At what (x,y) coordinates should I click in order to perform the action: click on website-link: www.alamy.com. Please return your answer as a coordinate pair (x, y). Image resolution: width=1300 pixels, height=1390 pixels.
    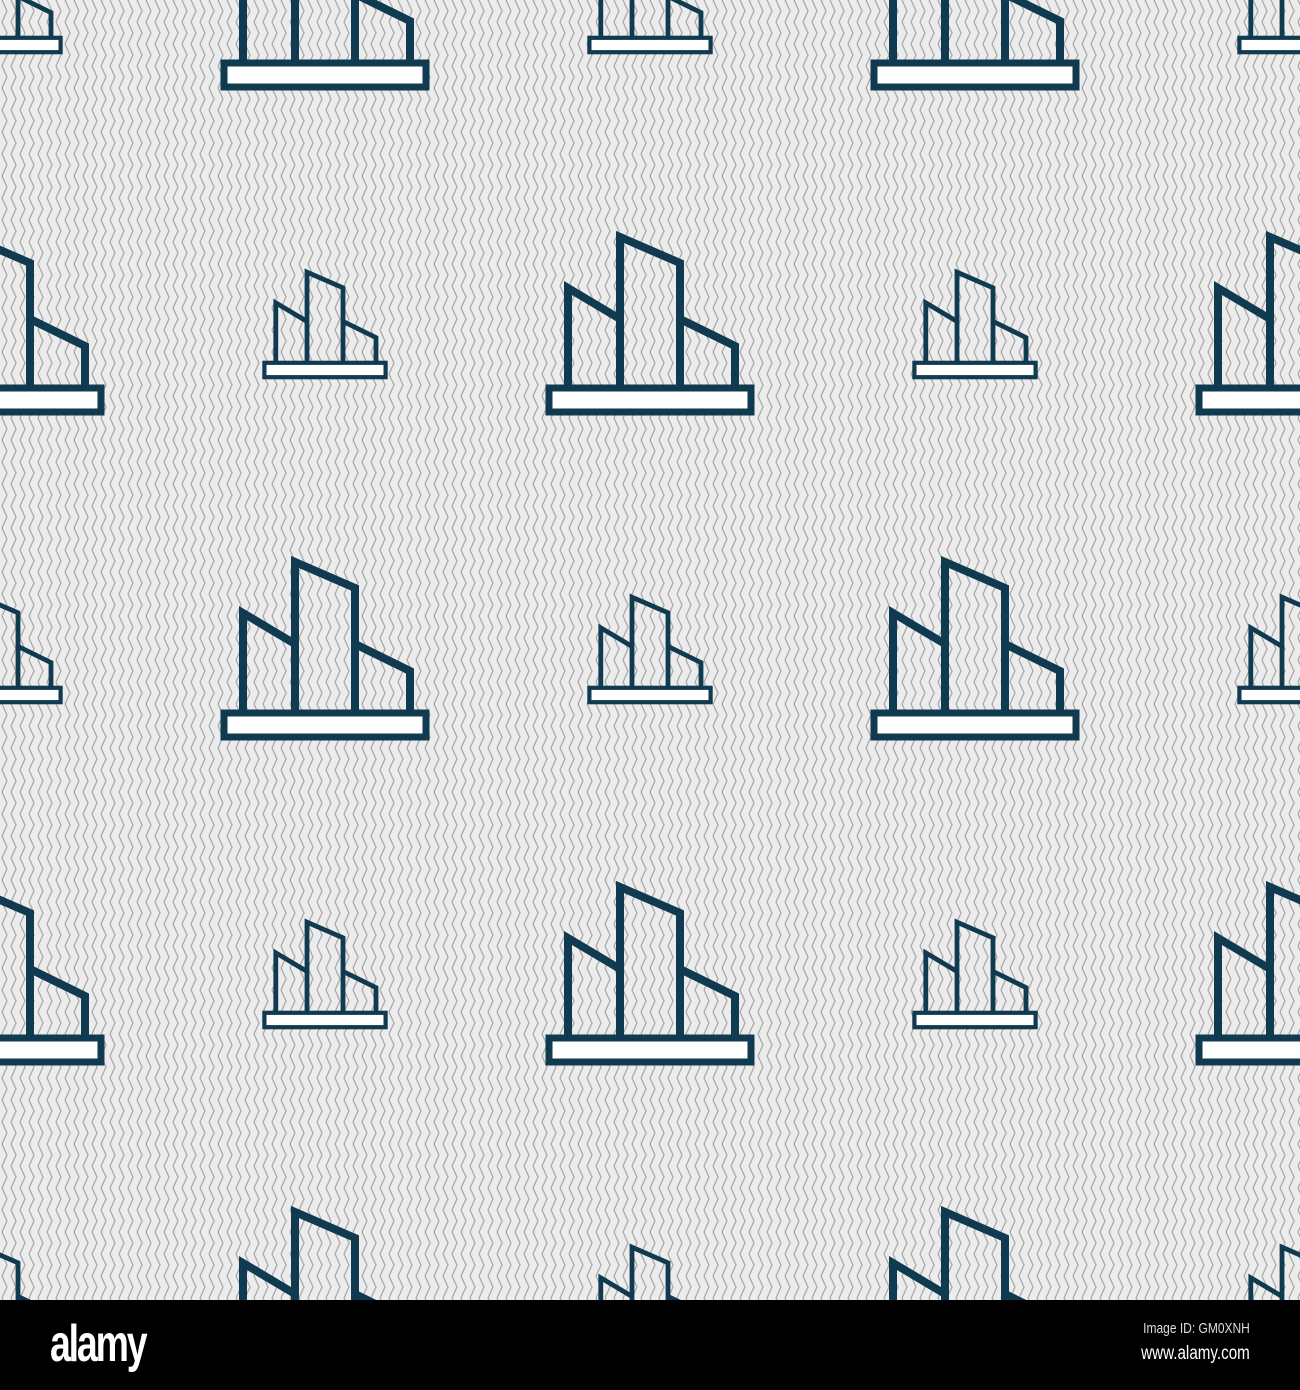
    Looking at the image, I should click on (1195, 1354).